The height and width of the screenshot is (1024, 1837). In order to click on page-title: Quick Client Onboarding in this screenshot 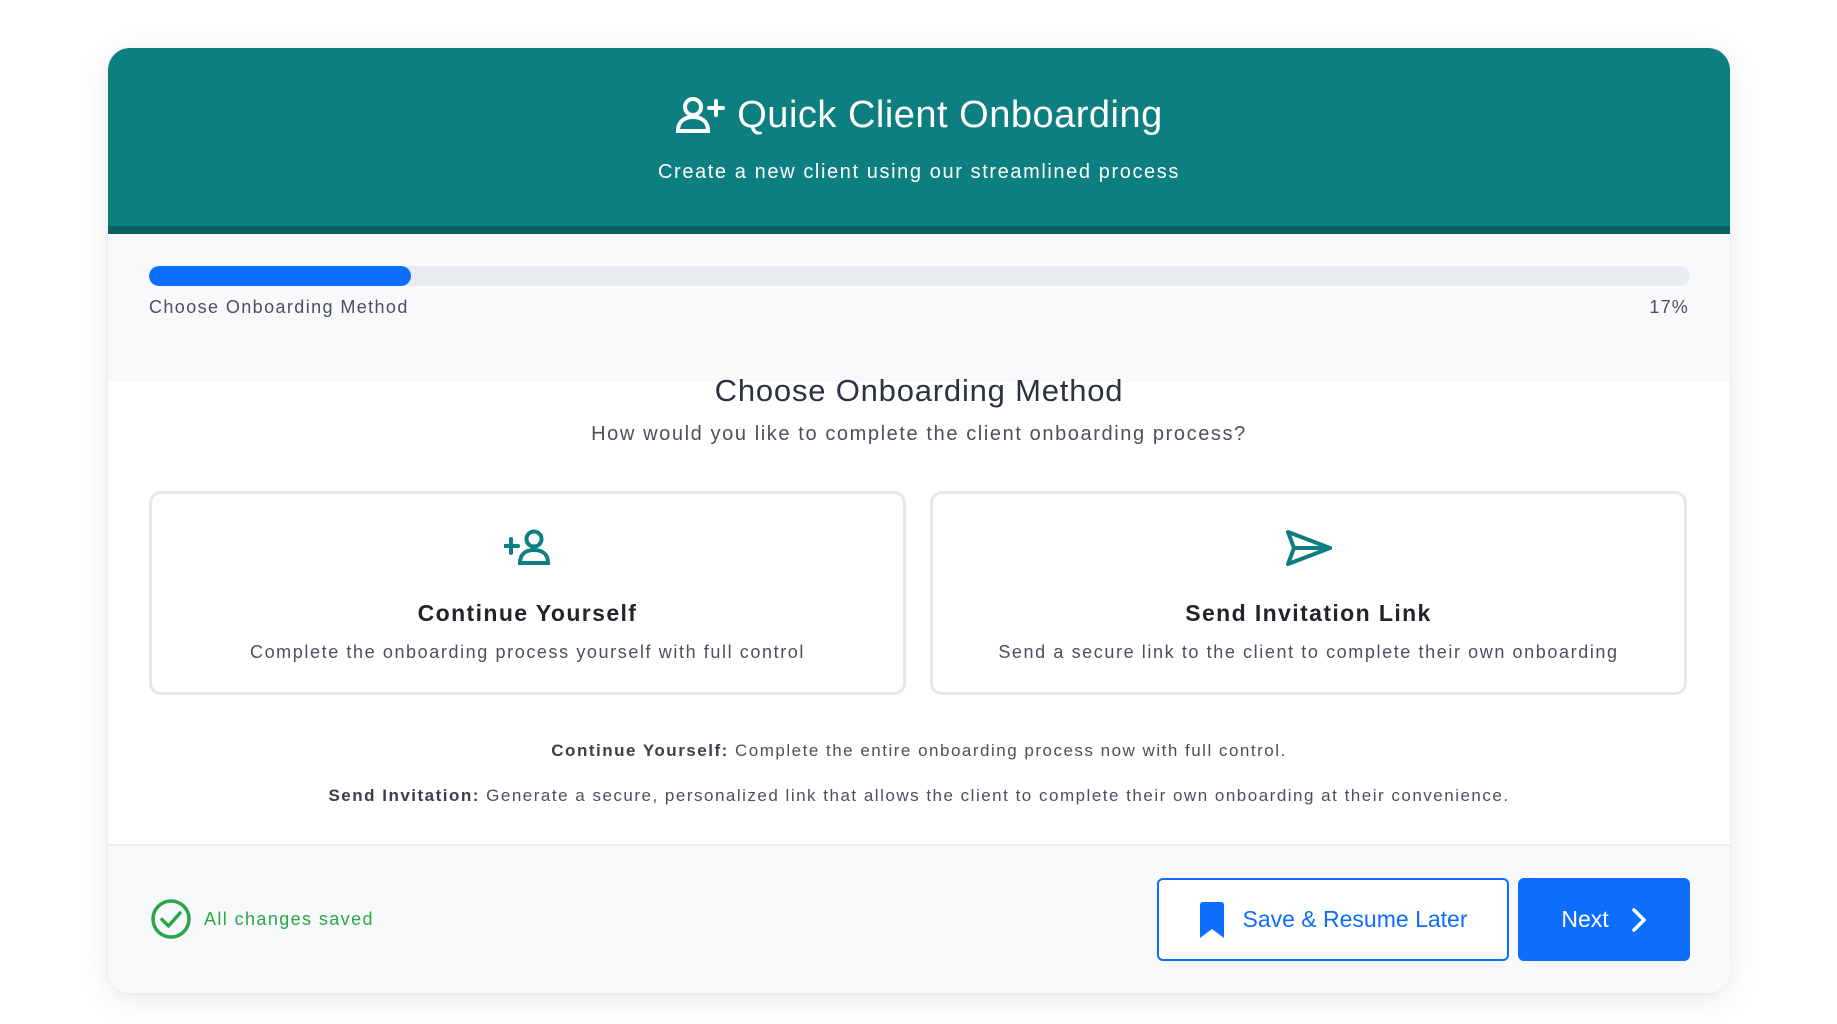, I will do `click(950, 115)`.